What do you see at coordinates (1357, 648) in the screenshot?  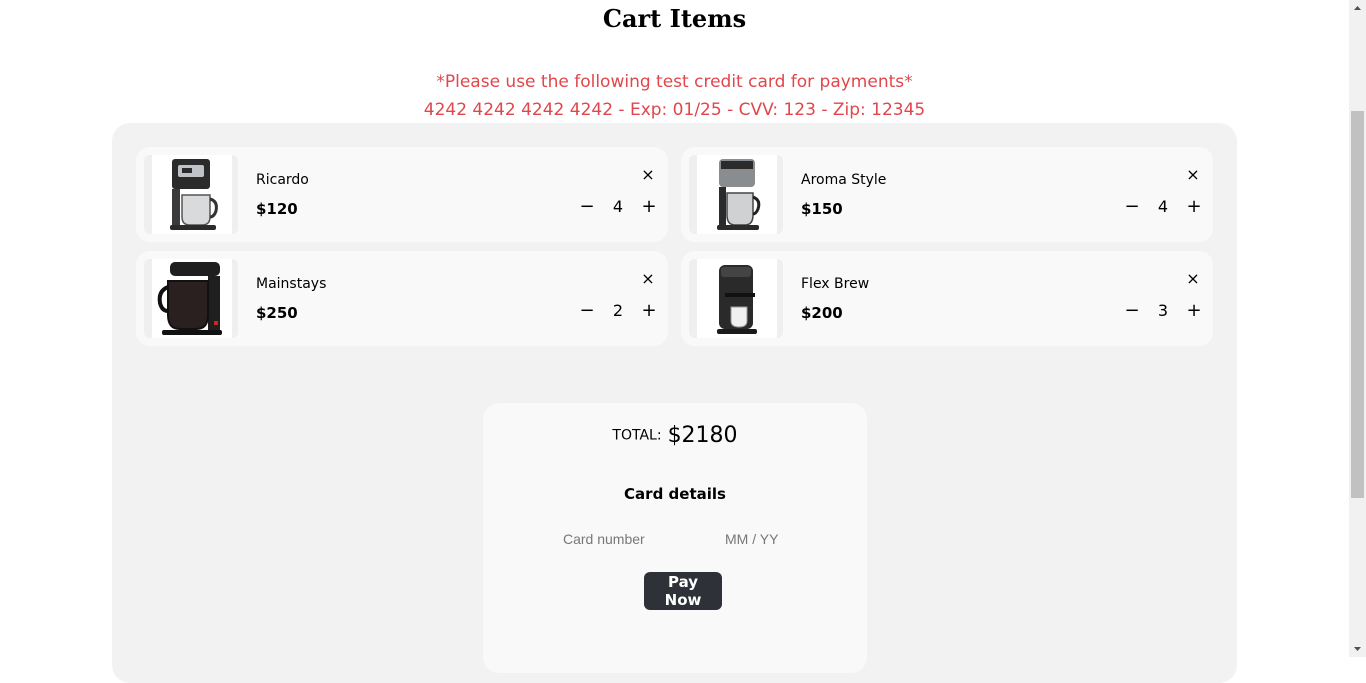 I see `scroll-down-arrow-icon` at bounding box center [1357, 648].